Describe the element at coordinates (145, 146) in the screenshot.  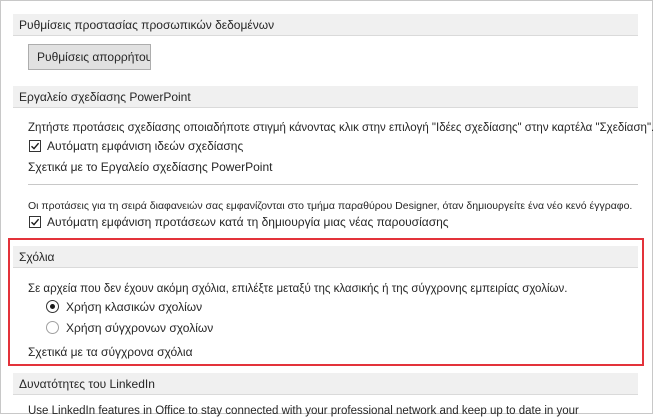
I see `auto-ideas-label: Αυτόματη εμφάνιση ιδεών σχεδίασης` at that location.